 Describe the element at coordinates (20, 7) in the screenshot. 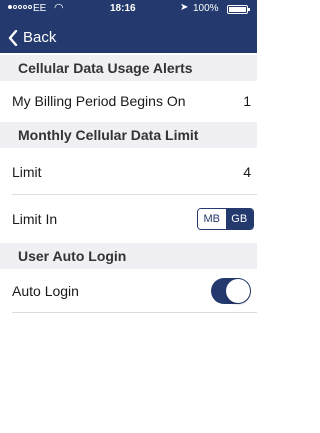

I see `signal-strength-icon` at that location.